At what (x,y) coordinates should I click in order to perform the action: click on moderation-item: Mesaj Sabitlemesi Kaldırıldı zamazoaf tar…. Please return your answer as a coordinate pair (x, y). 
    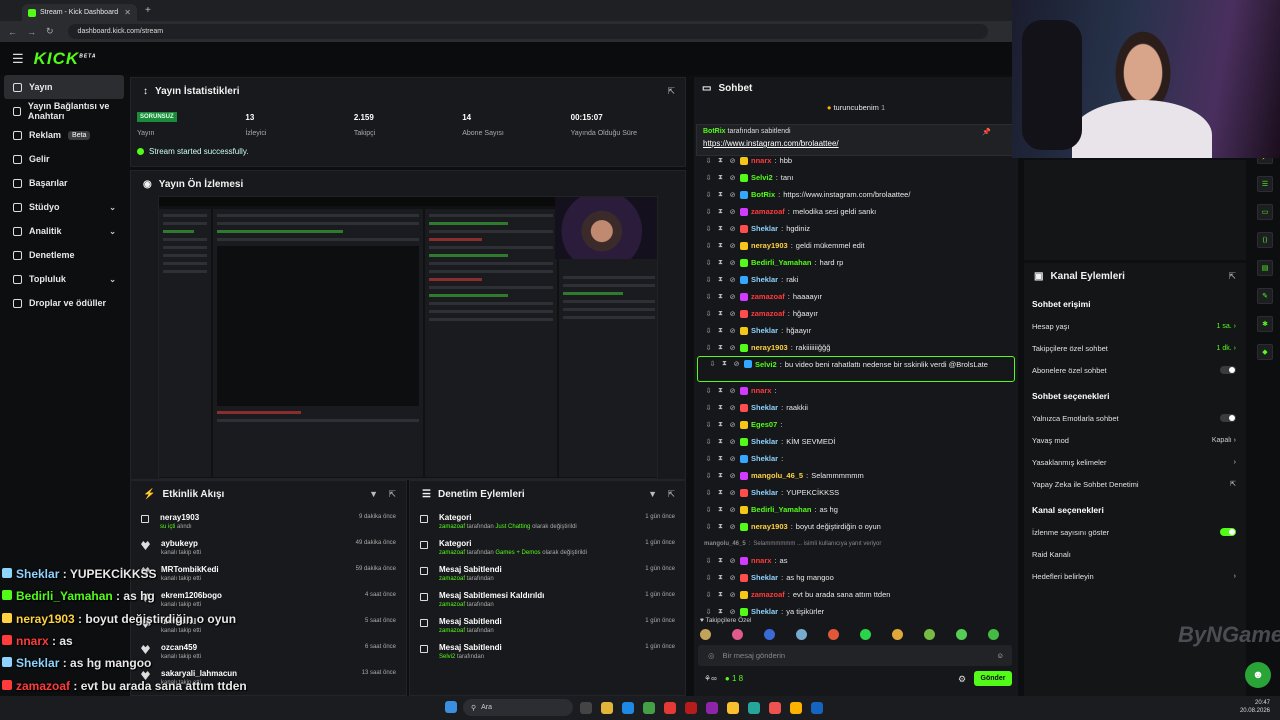
    Looking at the image, I should click on (547, 600).